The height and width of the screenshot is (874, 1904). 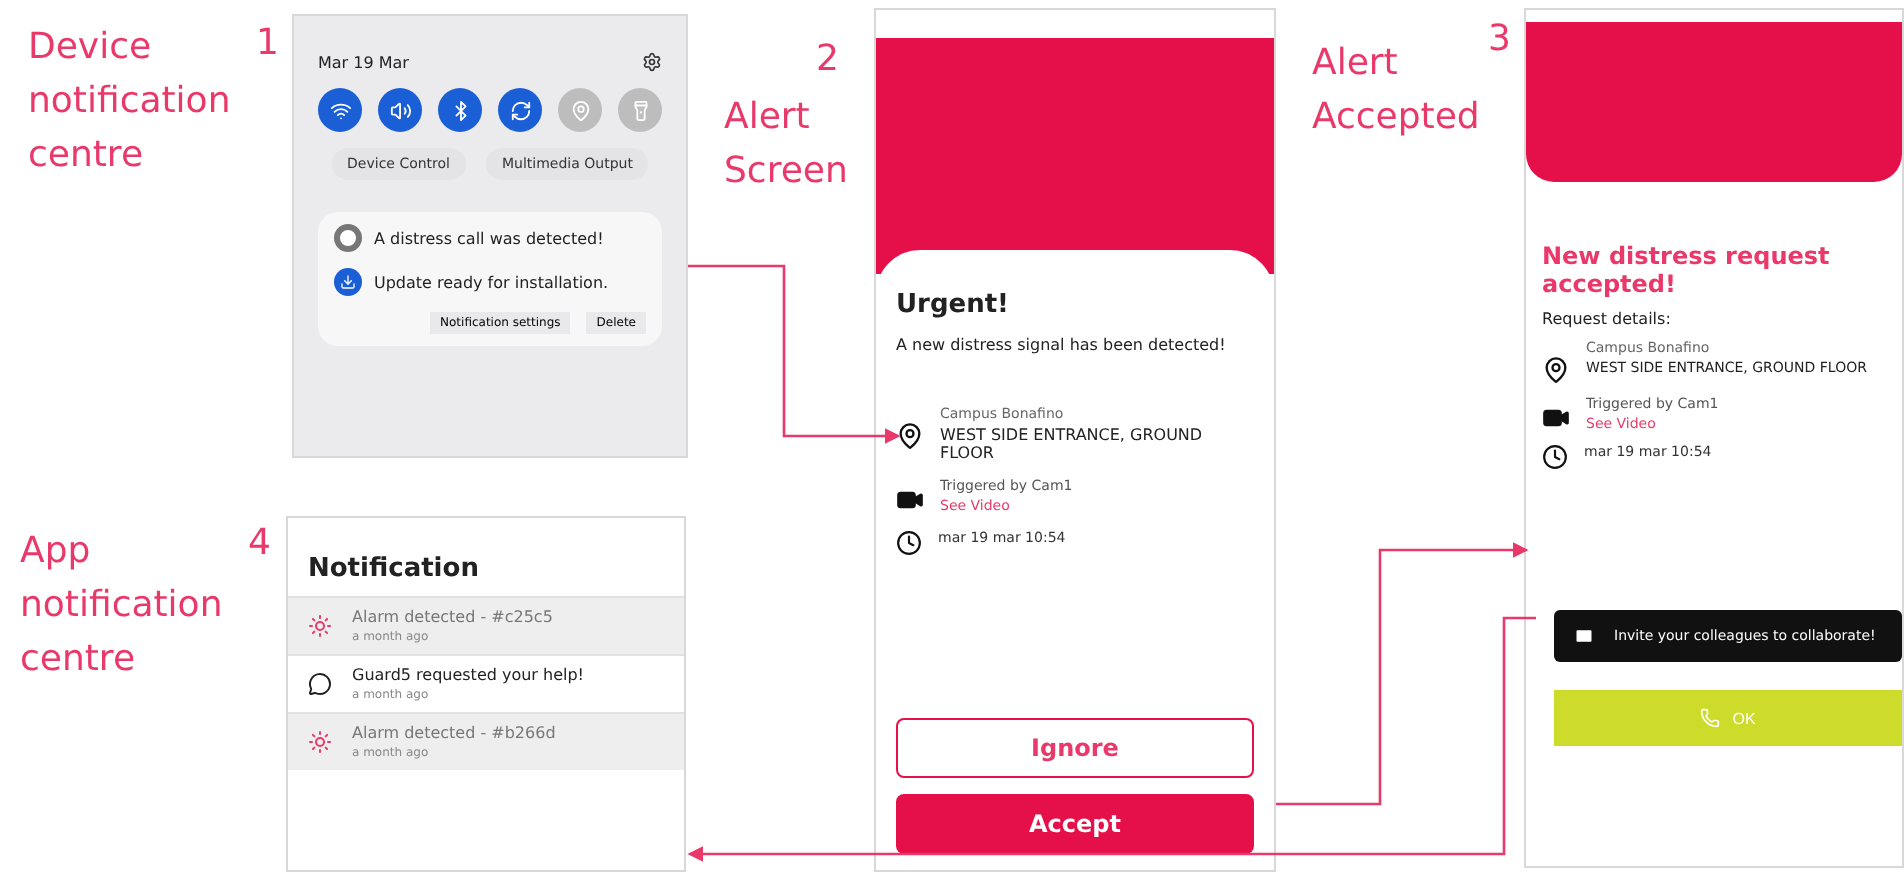 I want to click on step-number: 4, so click(x=259, y=544).